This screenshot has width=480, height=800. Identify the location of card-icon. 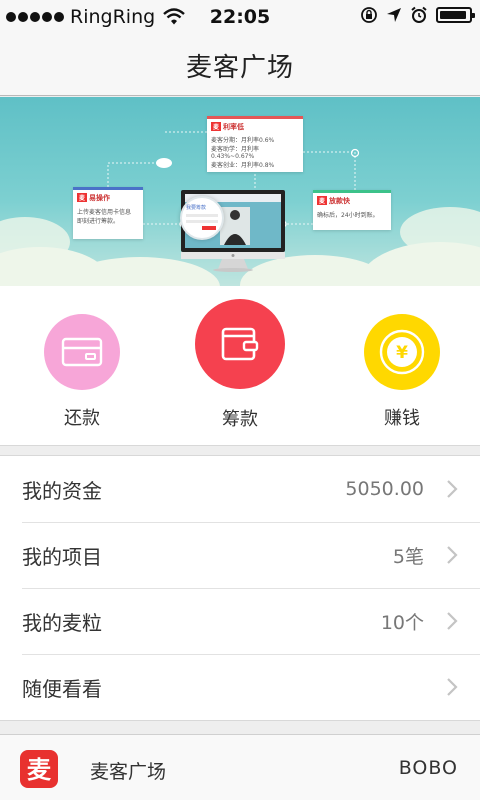
(82, 352).